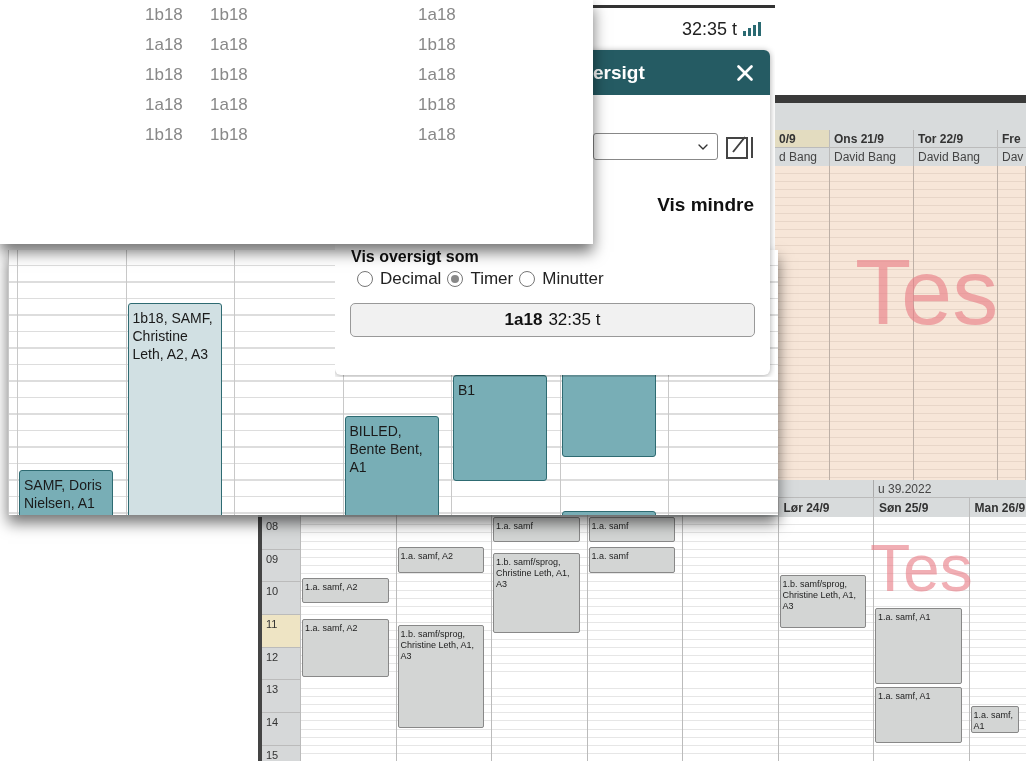 The width and height of the screenshot is (1026, 761). Describe the element at coordinates (705, 205) in the screenshot. I see `show-less-link: Vis mindre` at that location.